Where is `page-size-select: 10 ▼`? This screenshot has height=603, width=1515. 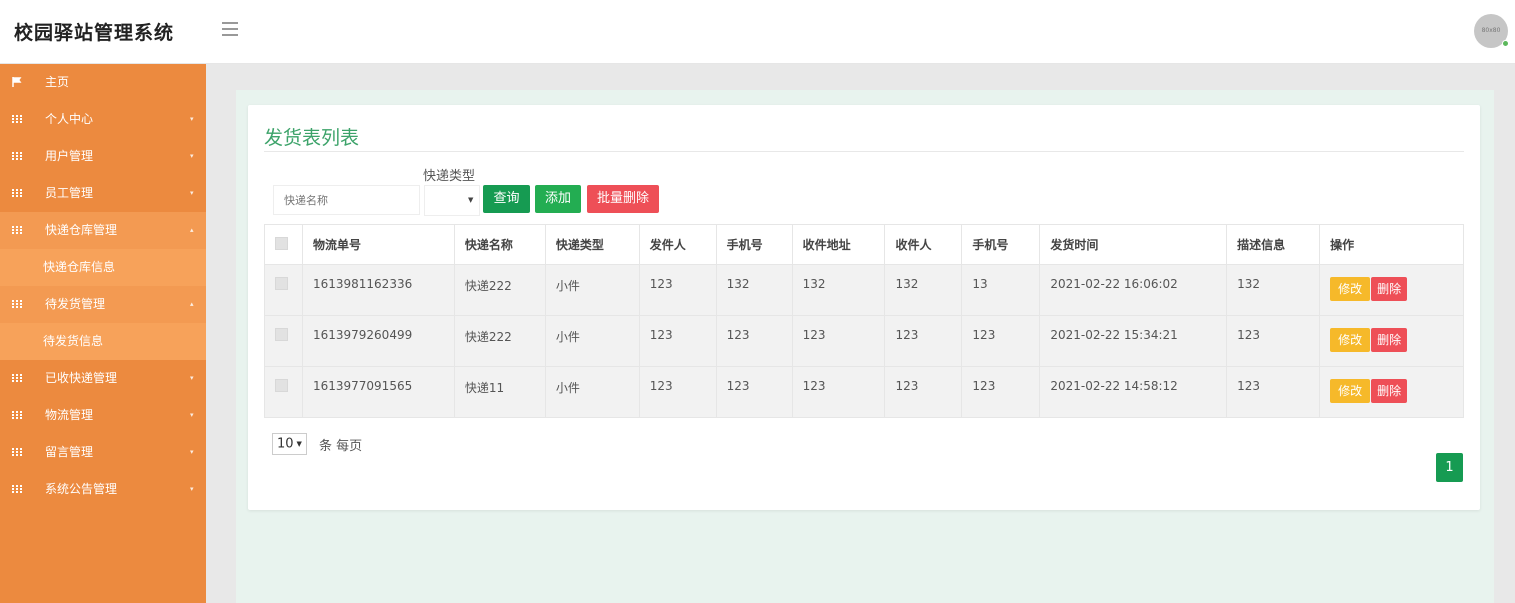
page-size-select: 10 ▼ is located at coordinates (289, 444).